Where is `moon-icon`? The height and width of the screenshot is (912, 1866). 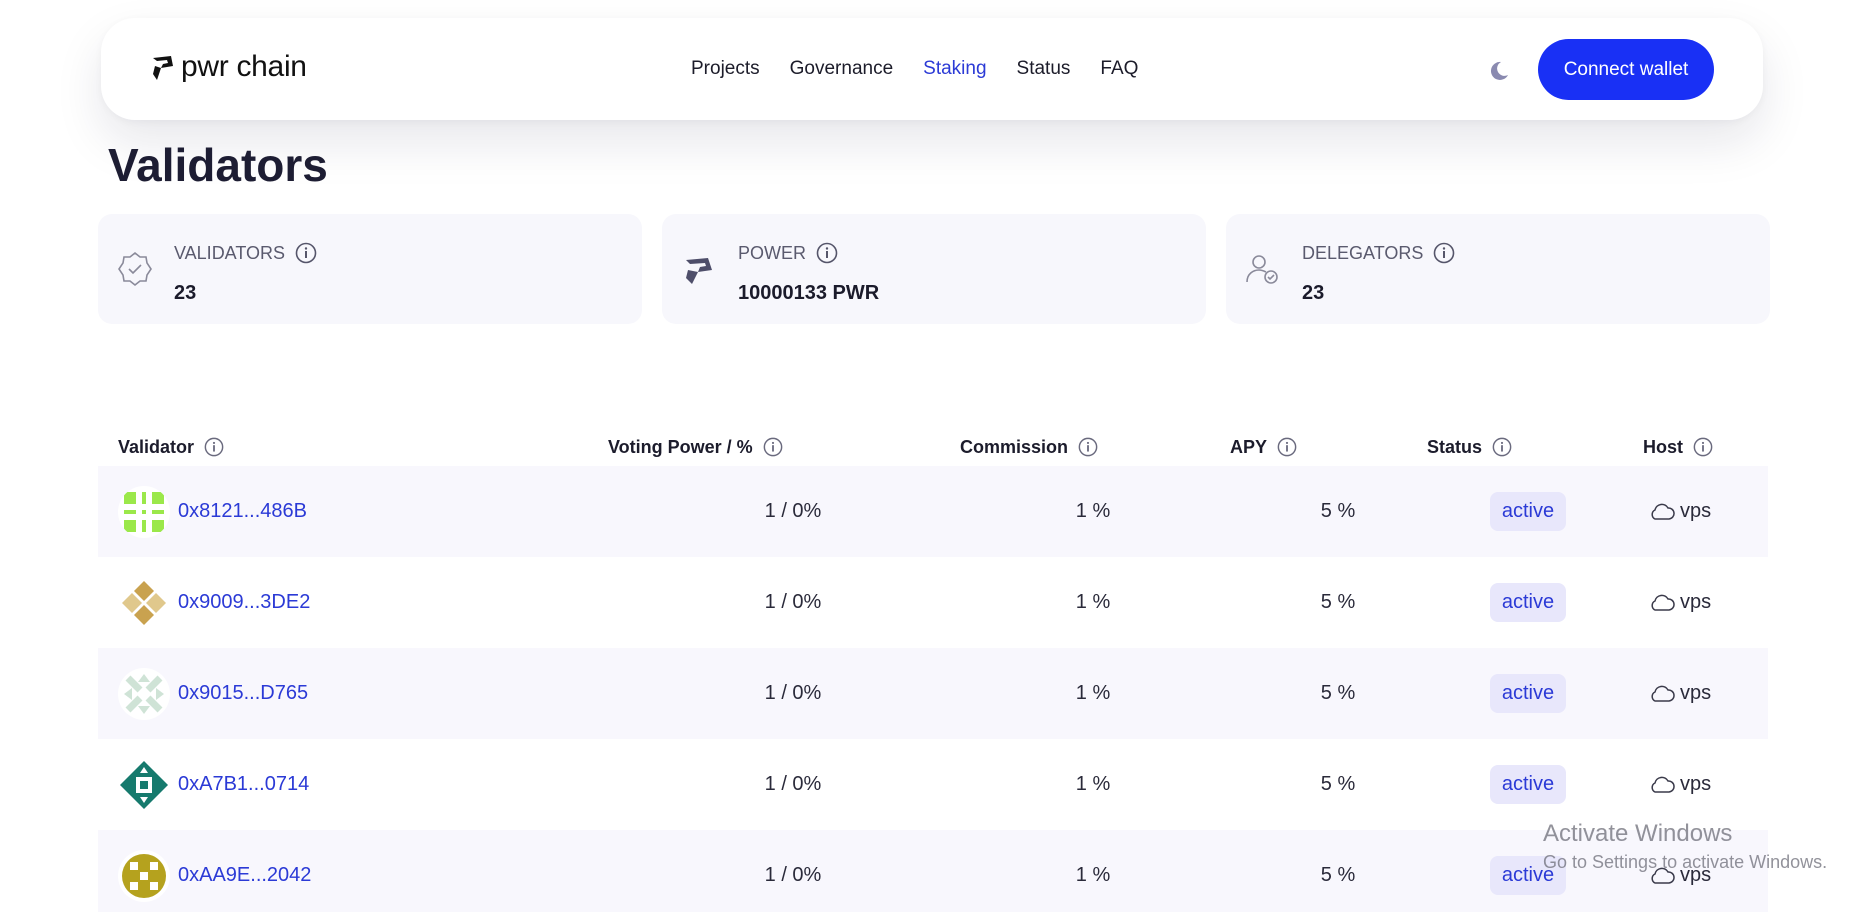 moon-icon is located at coordinates (1499, 71).